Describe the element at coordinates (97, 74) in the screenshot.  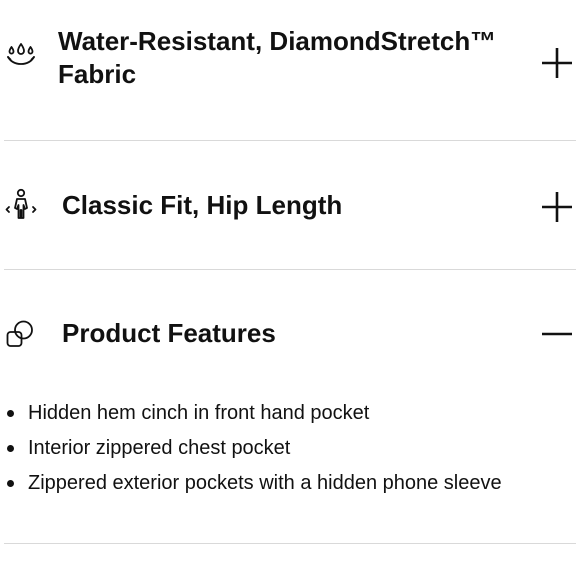
I see `accordion-title-fabric-line2: Fabric` at that location.